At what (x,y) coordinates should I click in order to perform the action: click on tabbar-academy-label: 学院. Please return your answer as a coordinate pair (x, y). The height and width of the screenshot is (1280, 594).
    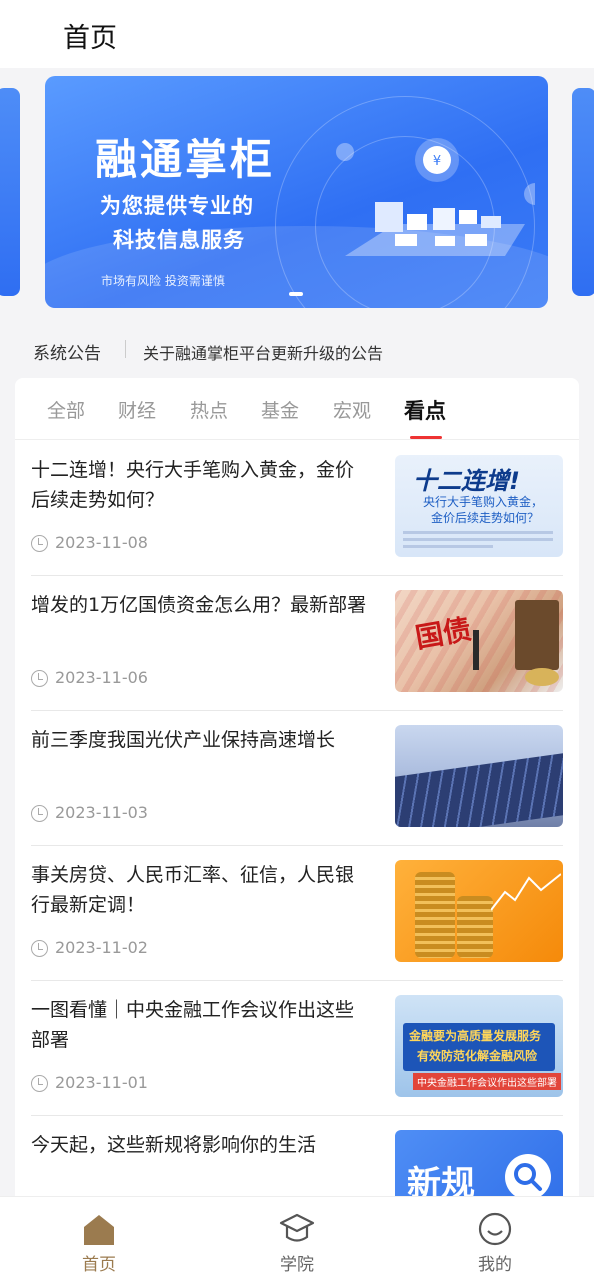
    Looking at the image, I should click on (297, 1265).